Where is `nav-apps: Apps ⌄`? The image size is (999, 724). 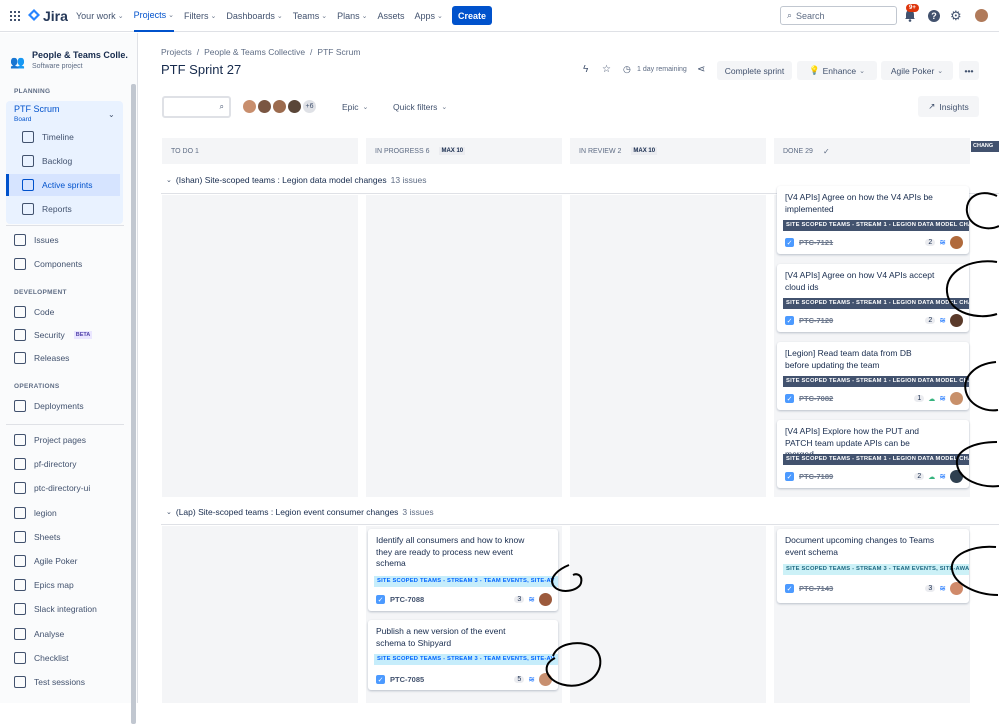 nav-apps: Apps ⌄ is located at coordinates (429, 16).